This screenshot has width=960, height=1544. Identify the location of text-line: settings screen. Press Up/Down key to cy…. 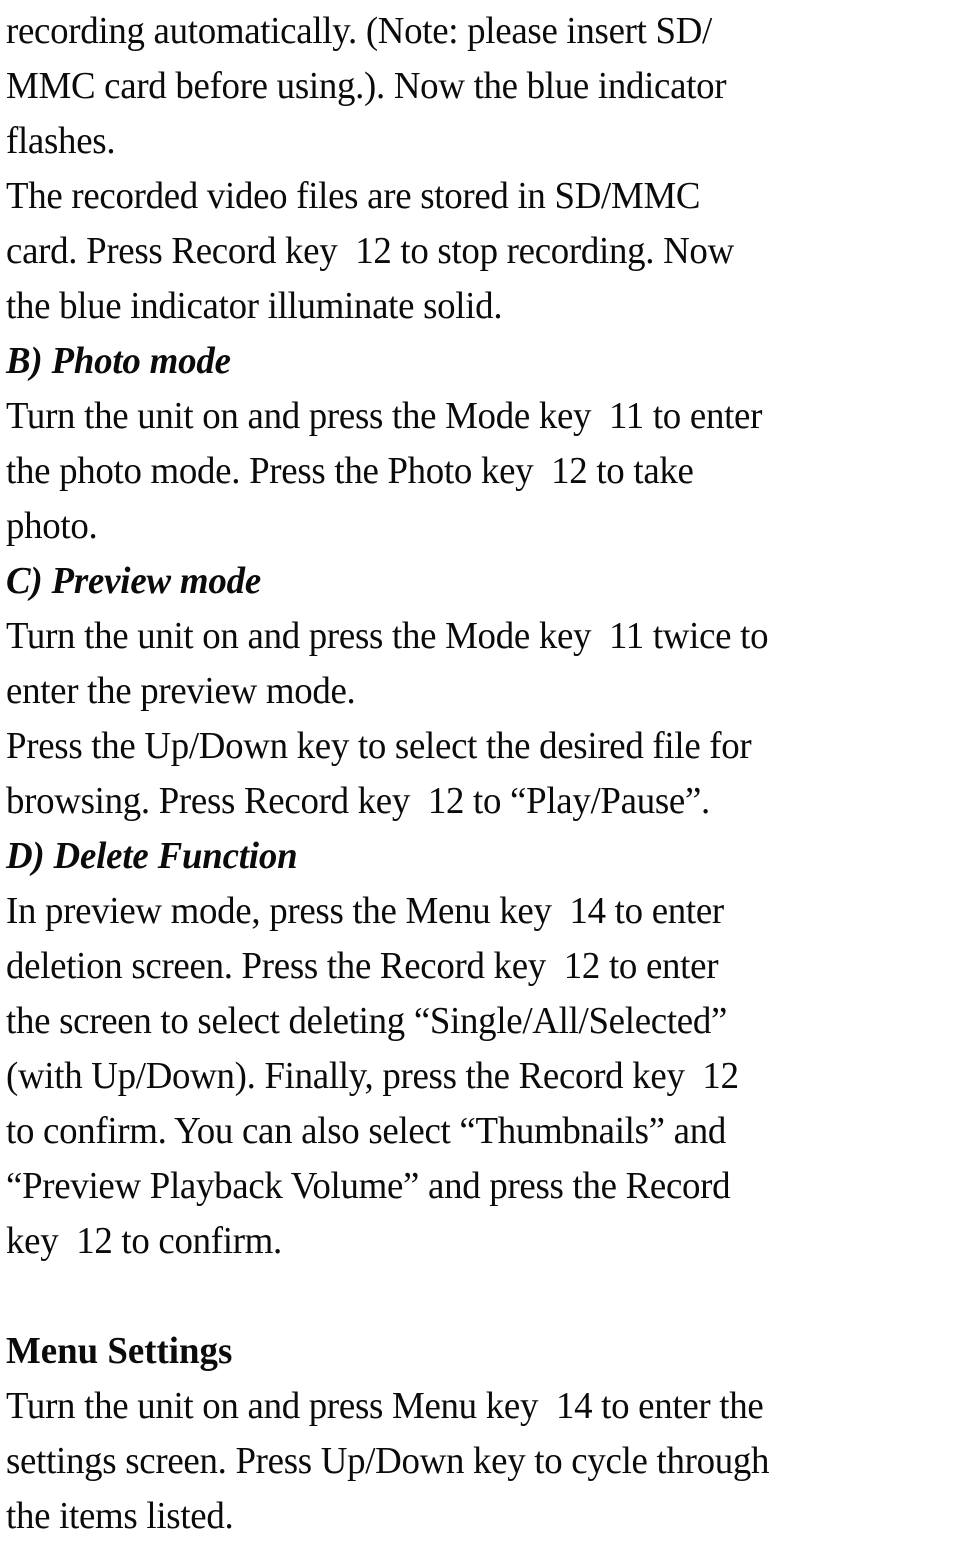
(388, 1461).